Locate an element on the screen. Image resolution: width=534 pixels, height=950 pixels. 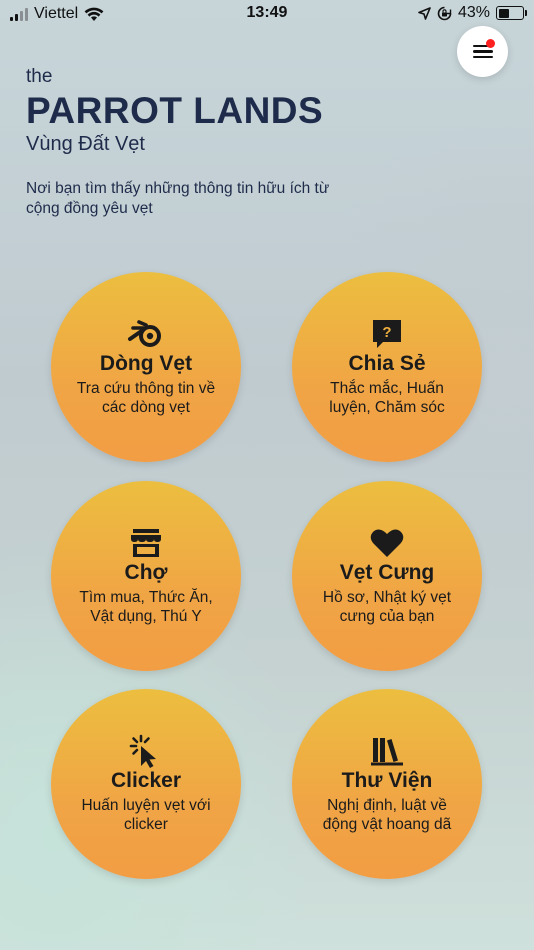
tile-title: Clicker is located at coordinates (146, 780).